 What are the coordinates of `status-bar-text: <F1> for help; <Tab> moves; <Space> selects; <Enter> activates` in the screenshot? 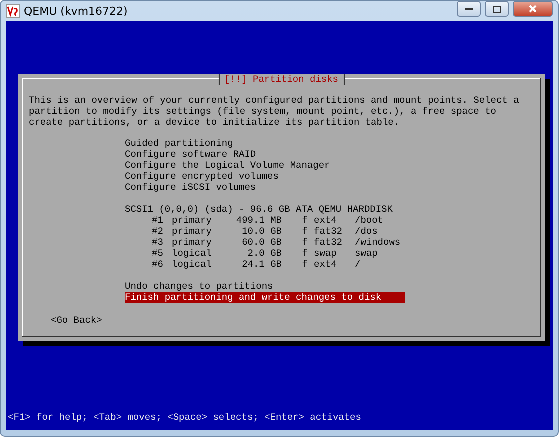 It's located at (184, 417).